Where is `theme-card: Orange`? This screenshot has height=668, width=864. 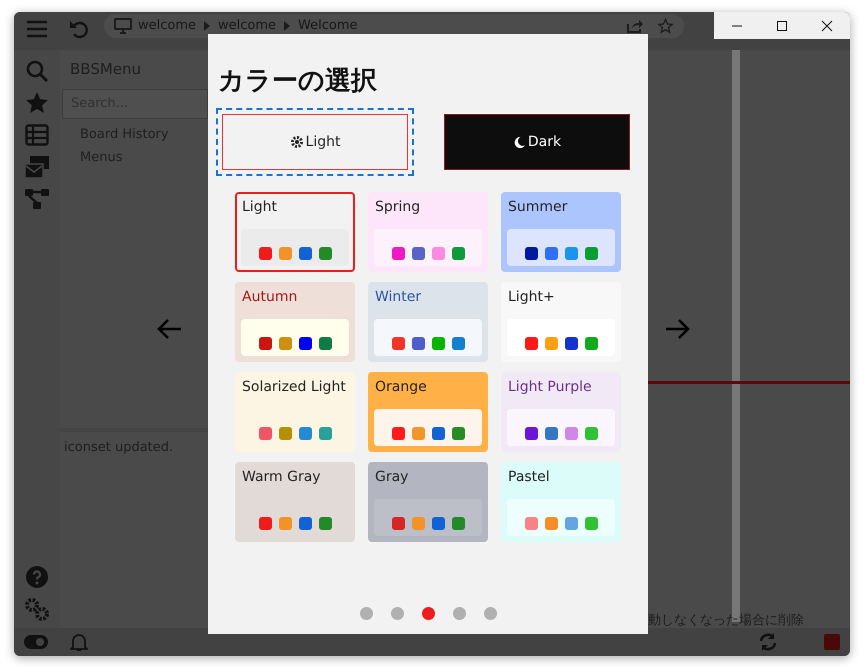 theme-card: Orange is located at coordinates (428, 412).